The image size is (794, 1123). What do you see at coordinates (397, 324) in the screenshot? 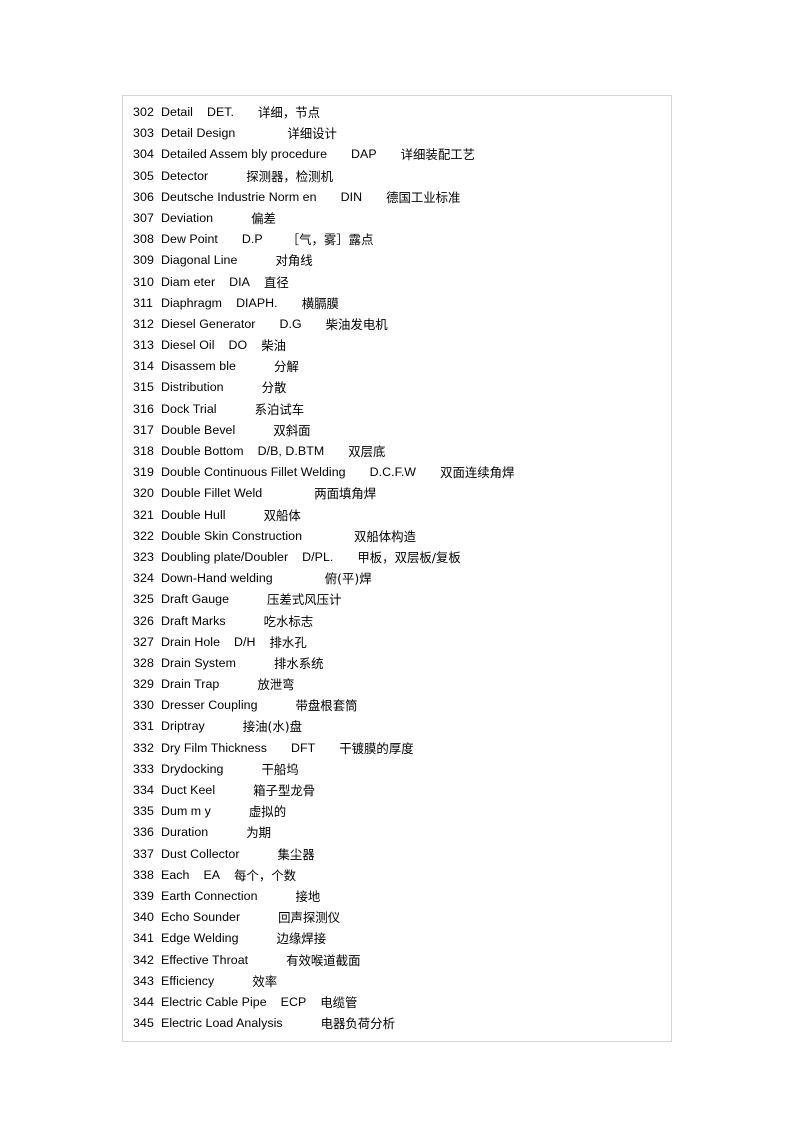
I see `glossary-row: 312 Diesel Generator D.G 柴油发电机` at bounding box center [397, 324].